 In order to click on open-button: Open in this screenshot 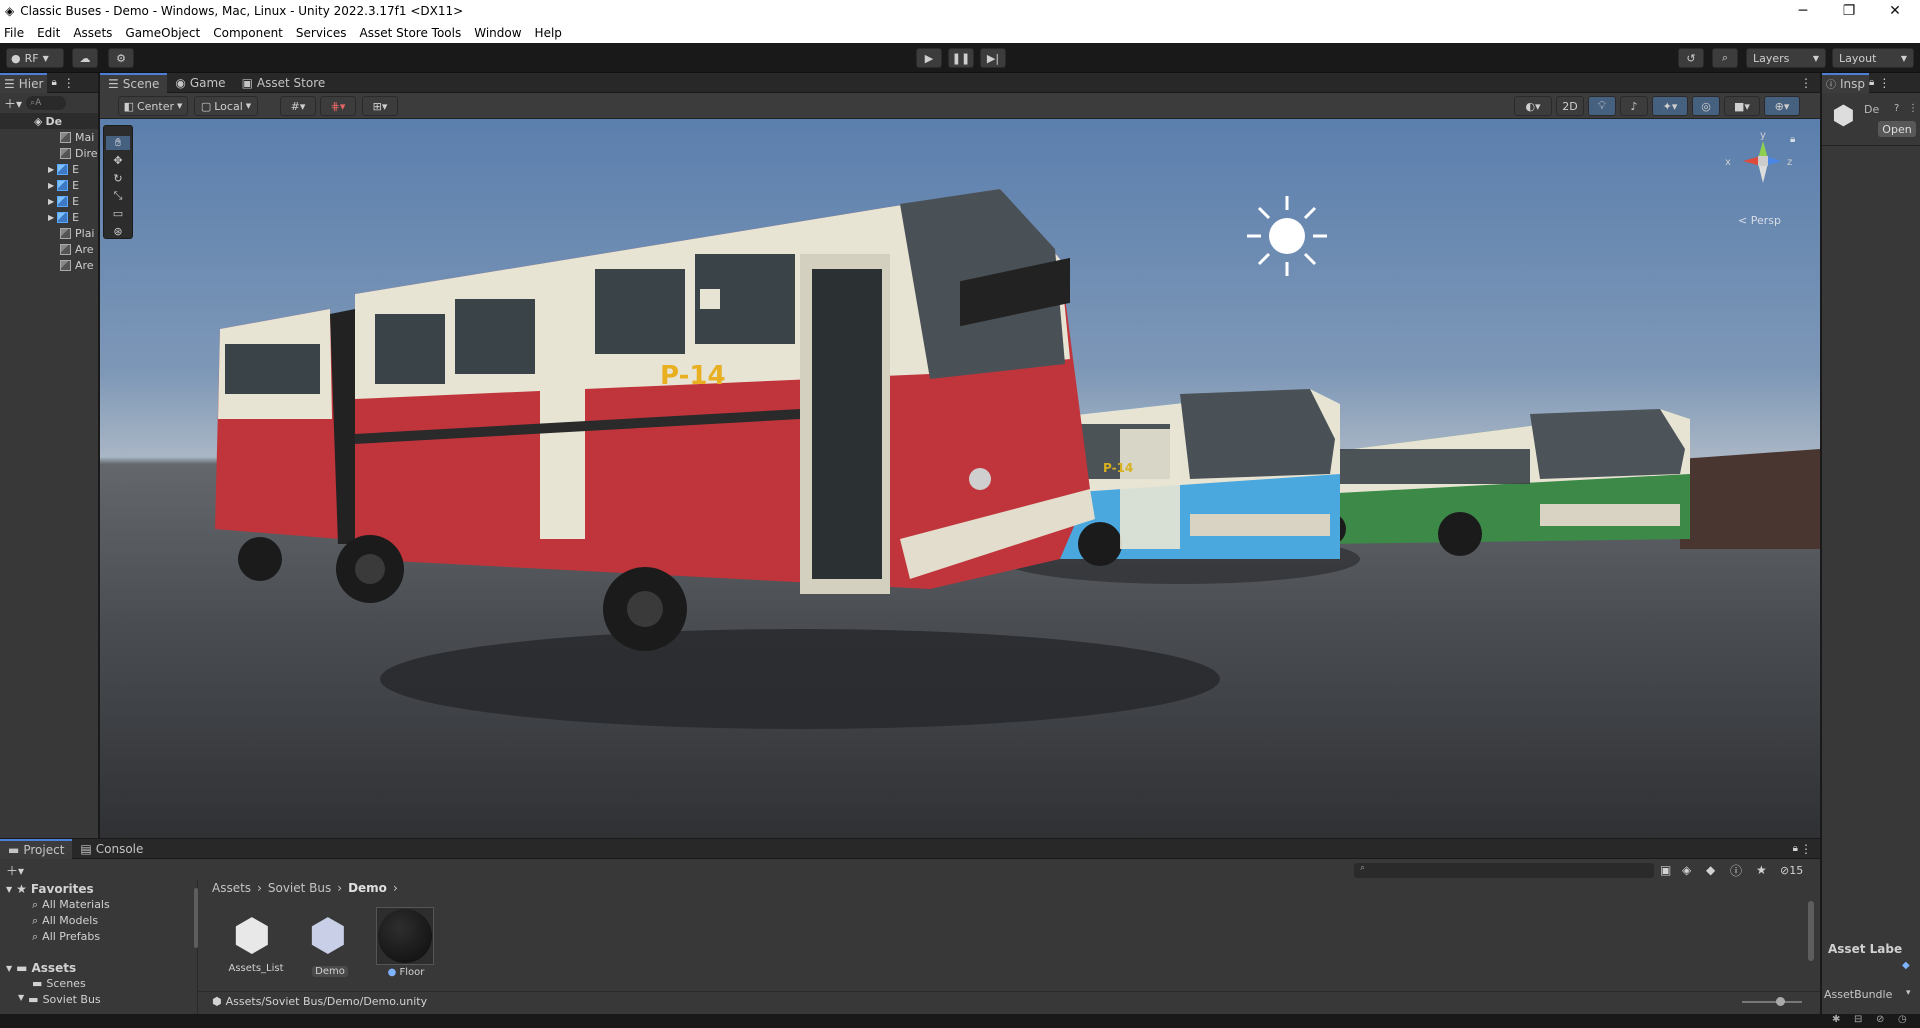, I will do `click(1897, 129)`.